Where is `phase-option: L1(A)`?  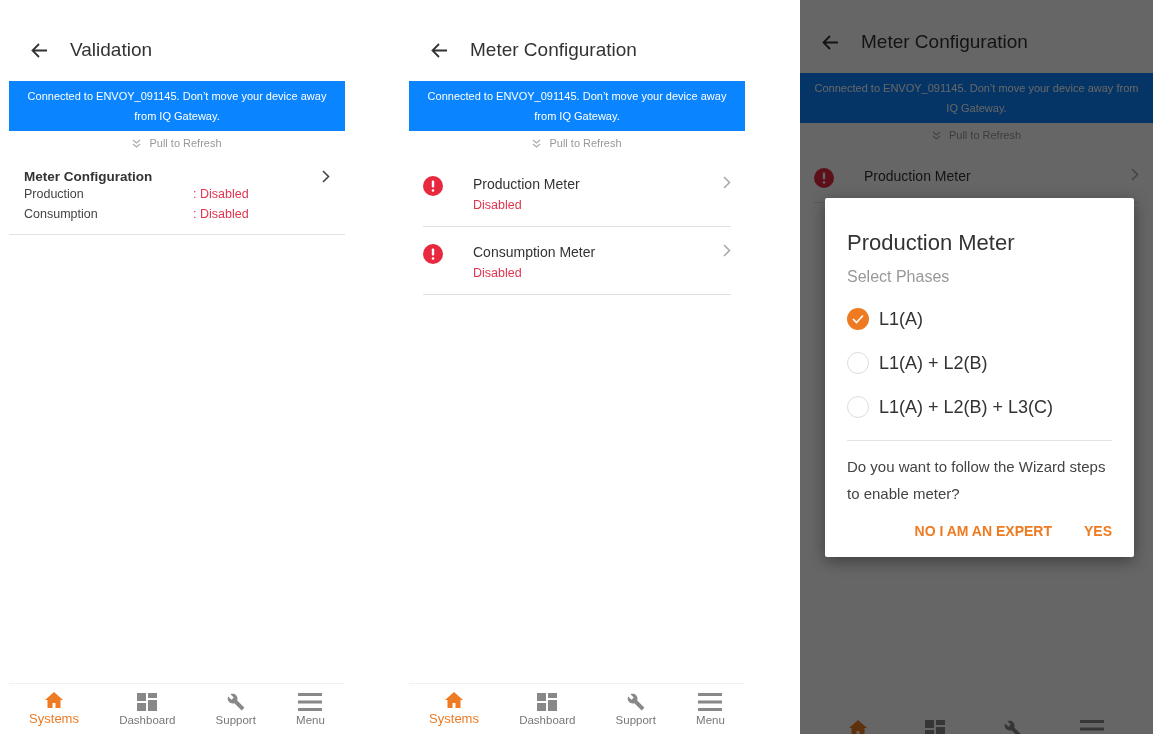 phase-option: L1(A) is located at coordinates (979, 319).